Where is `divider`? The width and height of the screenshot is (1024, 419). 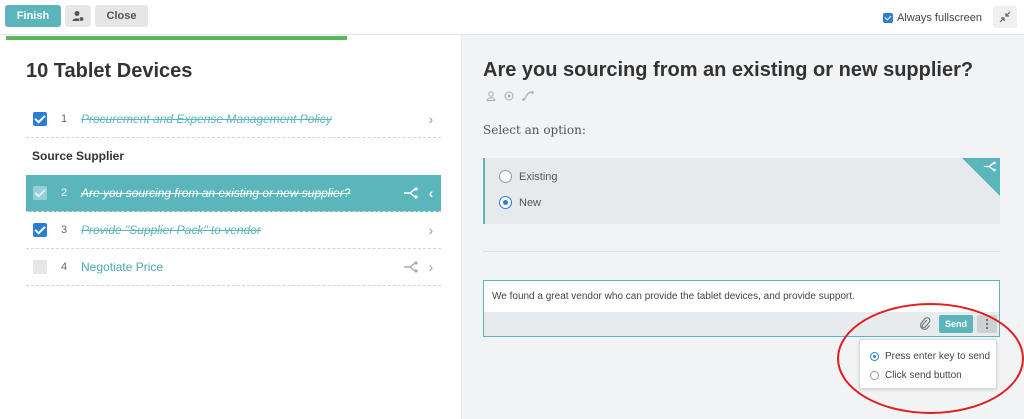 divider is located at coordinates (741, 251).